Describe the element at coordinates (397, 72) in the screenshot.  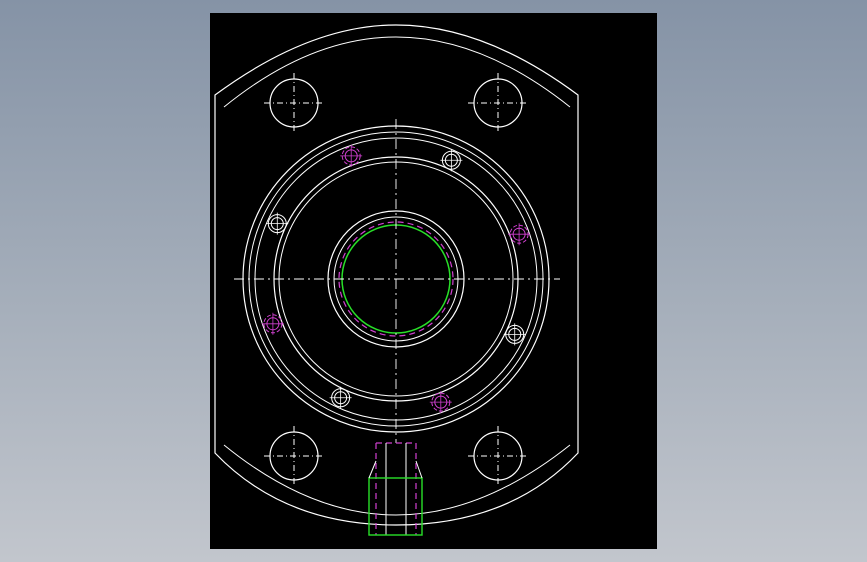
I see `flange-plate-inner-outline` at that location.